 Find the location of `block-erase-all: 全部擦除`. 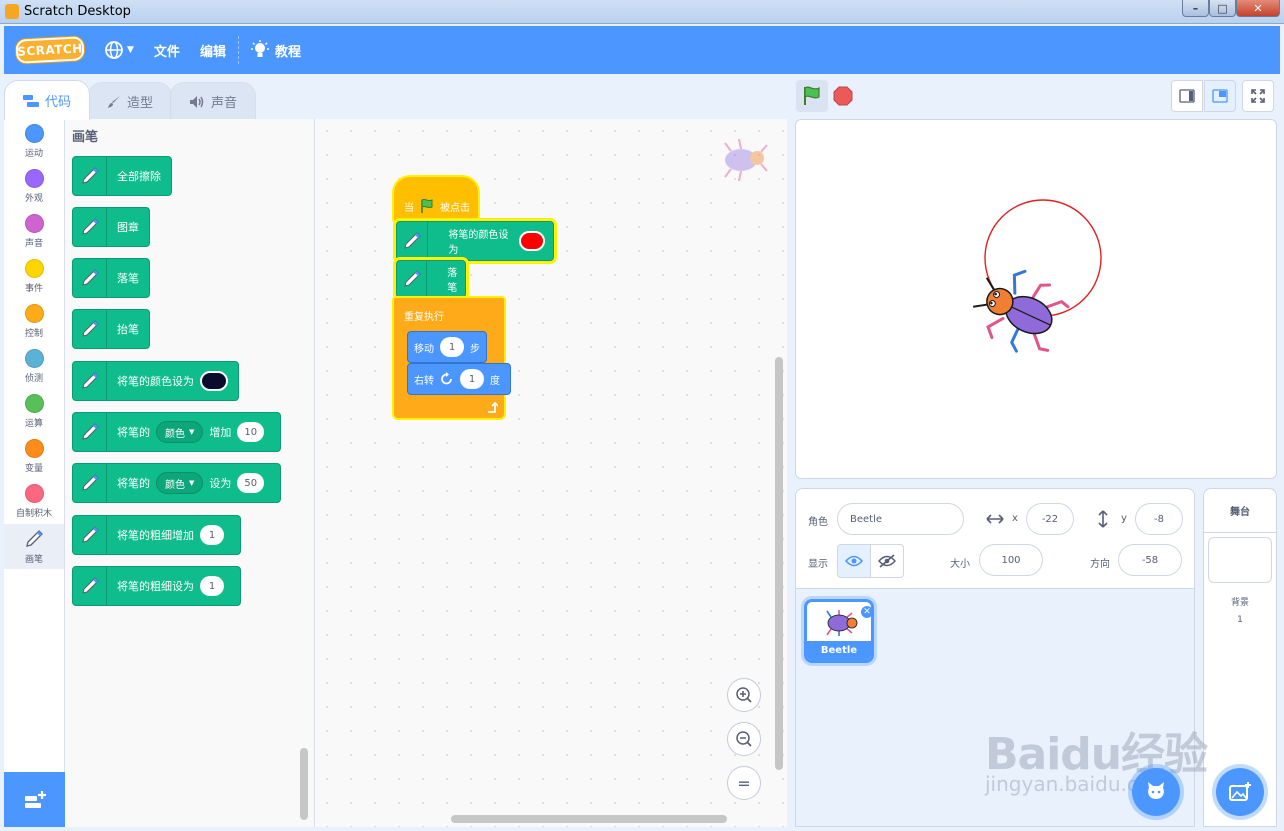

block-erase-all: 全部擦除 is located at coordinates (122, 176).